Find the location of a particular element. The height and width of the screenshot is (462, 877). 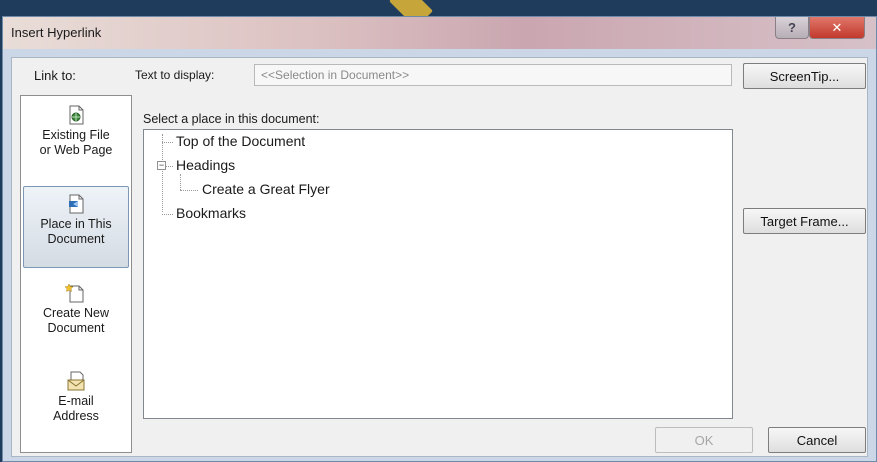

tree-line-top is located at coordinates (167, 142).